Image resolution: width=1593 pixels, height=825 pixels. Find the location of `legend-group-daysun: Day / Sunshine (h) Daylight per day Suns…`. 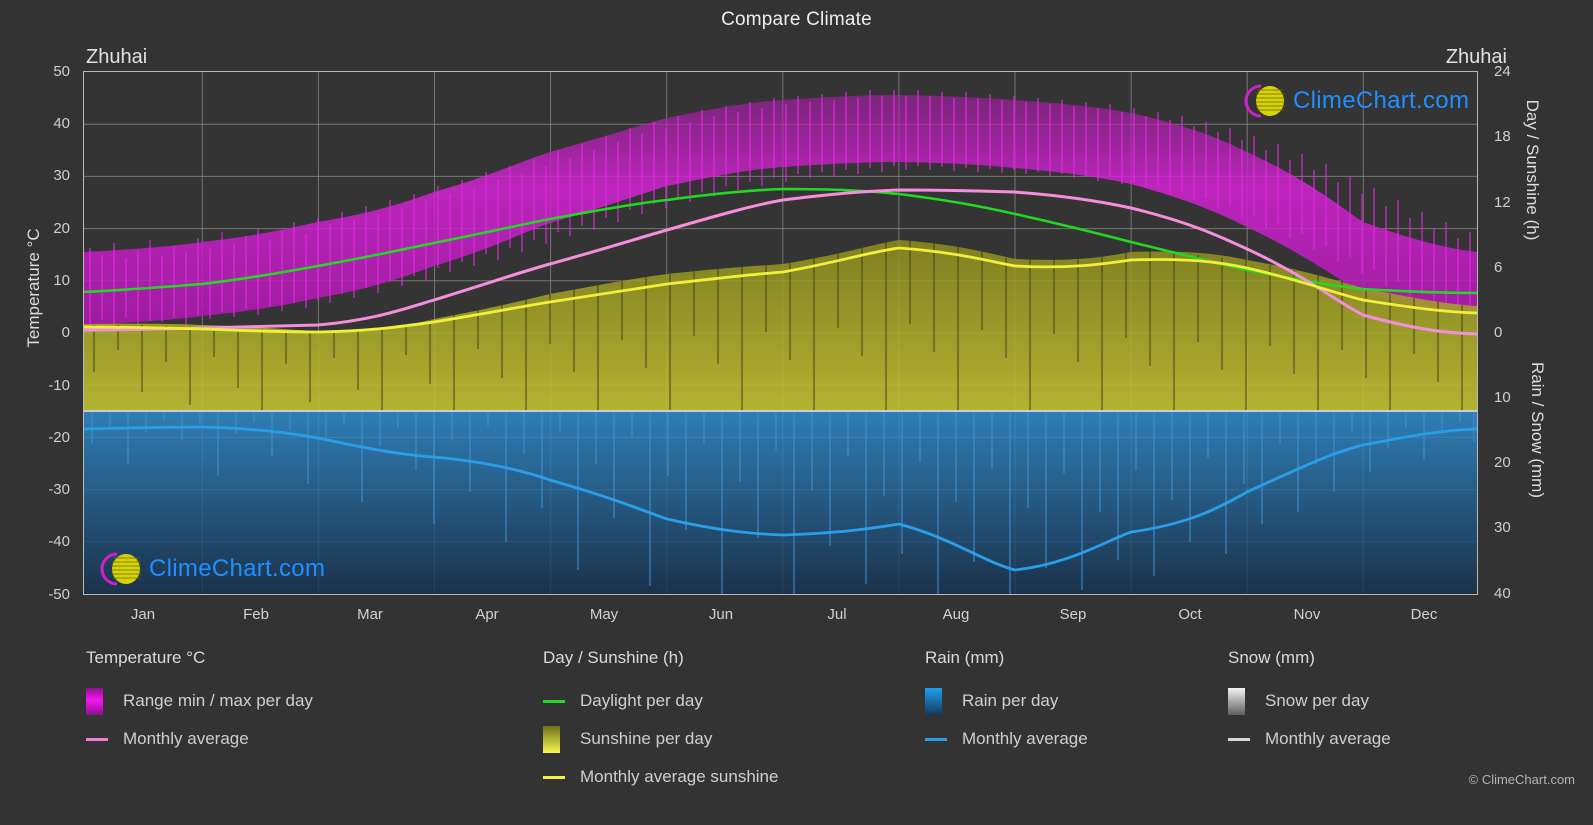

legend-group-daysun: Day / Sunshine (h) Daylight per day Suns… is located at coordinates (660, 722).